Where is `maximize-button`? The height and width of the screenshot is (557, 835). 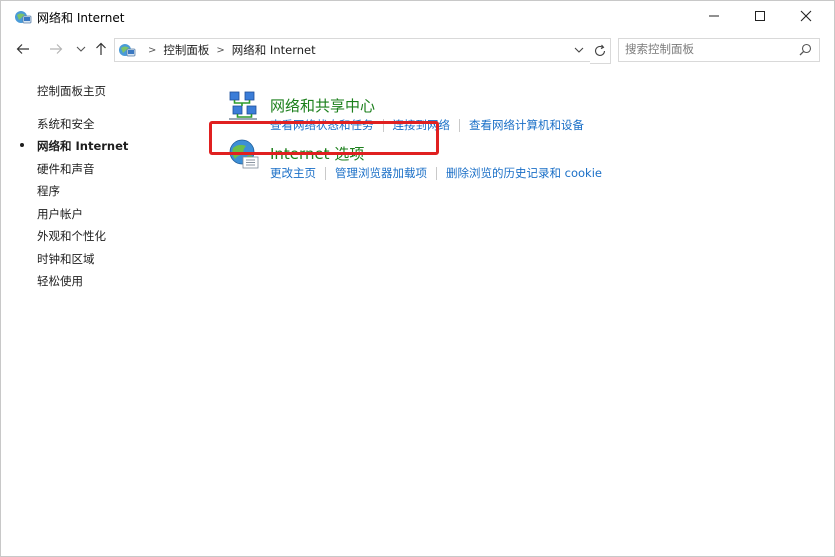
maximize-button is located at coordinates (760, 16).